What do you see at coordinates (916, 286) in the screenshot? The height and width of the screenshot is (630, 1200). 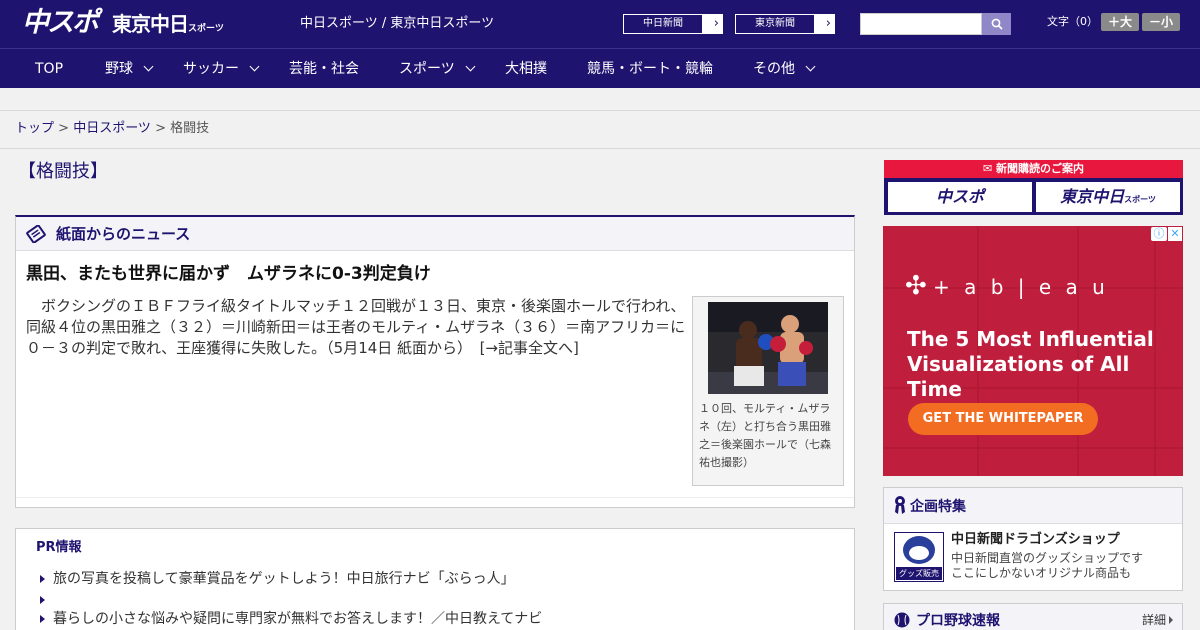 I see `tableau-logo-icon: ✣` at bounding box center [916, 286].